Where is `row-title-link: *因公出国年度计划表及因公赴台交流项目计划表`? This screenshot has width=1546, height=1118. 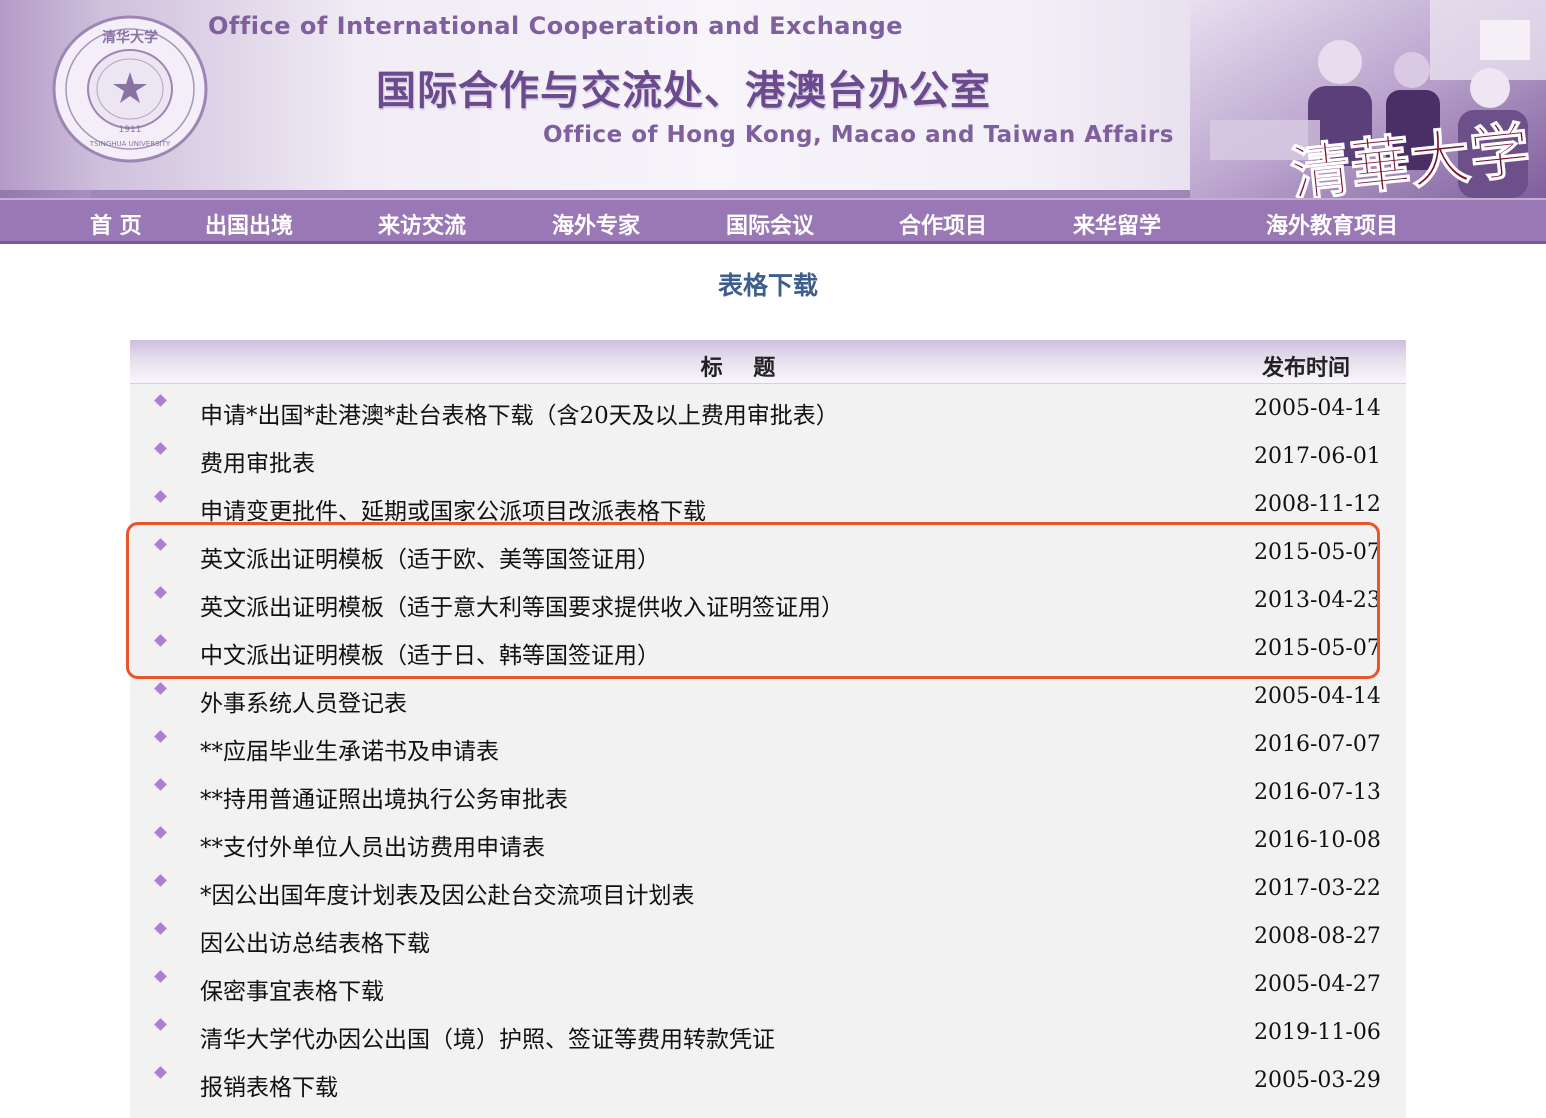
row-title-link: *因公出国年度计划表及因公赴台交流项目计划表 is located at coordinates (447, 893).